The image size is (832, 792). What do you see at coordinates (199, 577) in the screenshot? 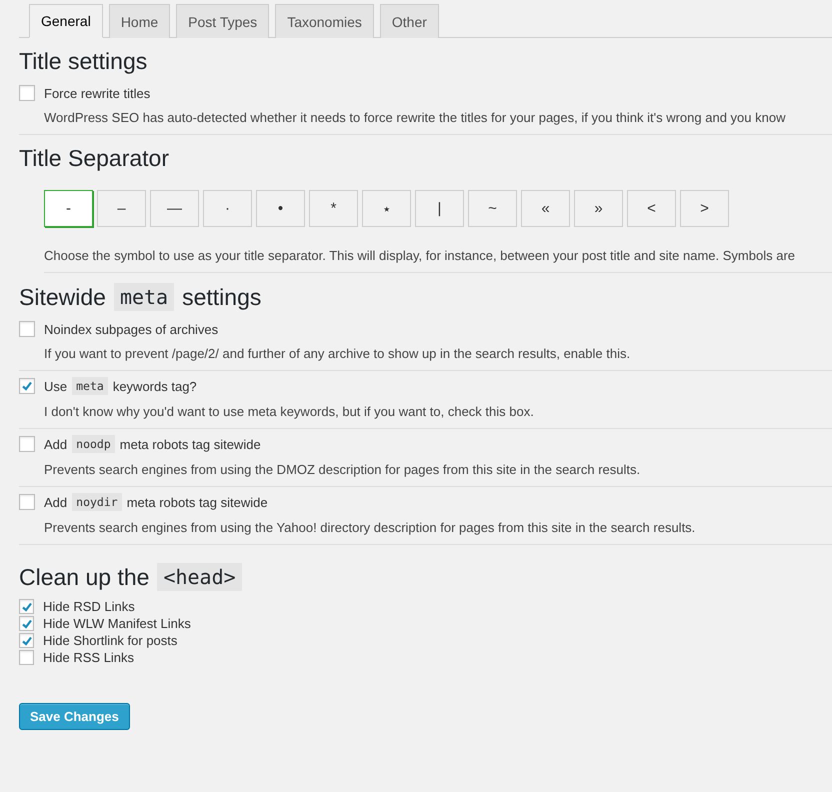
I see `heading-code: <head>` at bounding box center [199, 577].